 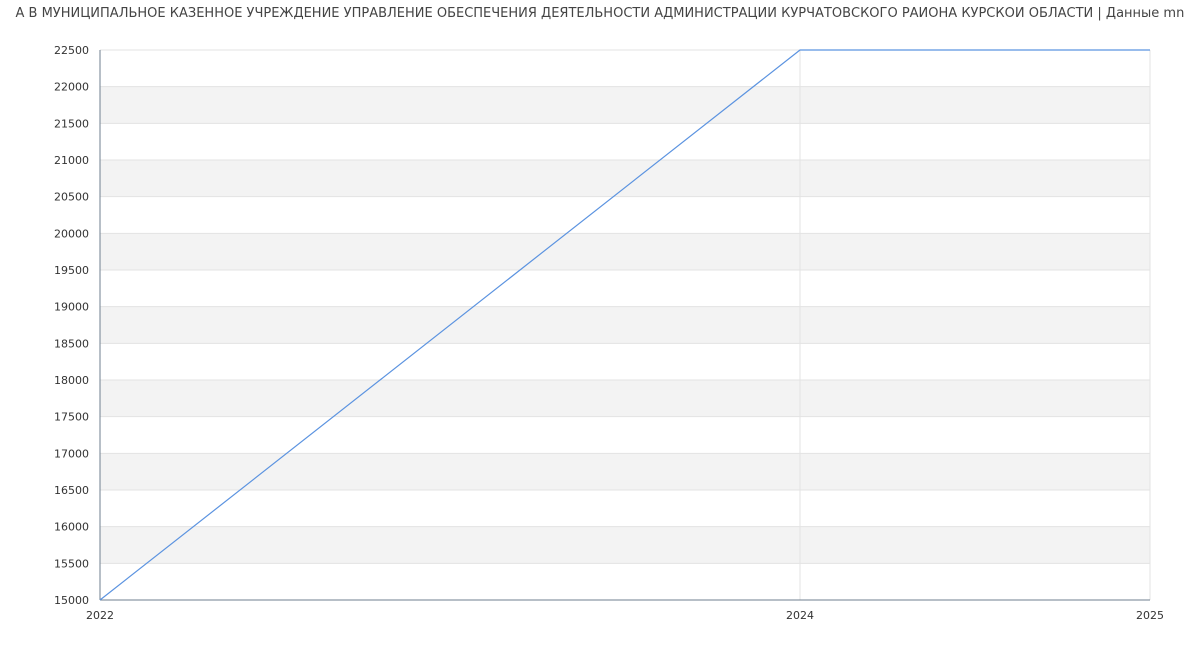 What do you see at coordinates (71, 87) in the screenshot?
I see `y-tick-label: 22000` at bounding box center [71, 87].